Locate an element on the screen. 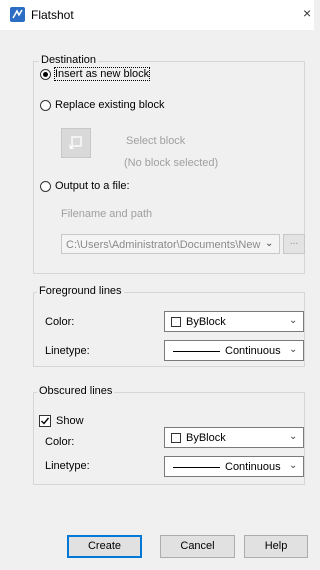 The image size is (320, 570). select-block-icon is located at coordinates (75, 142).